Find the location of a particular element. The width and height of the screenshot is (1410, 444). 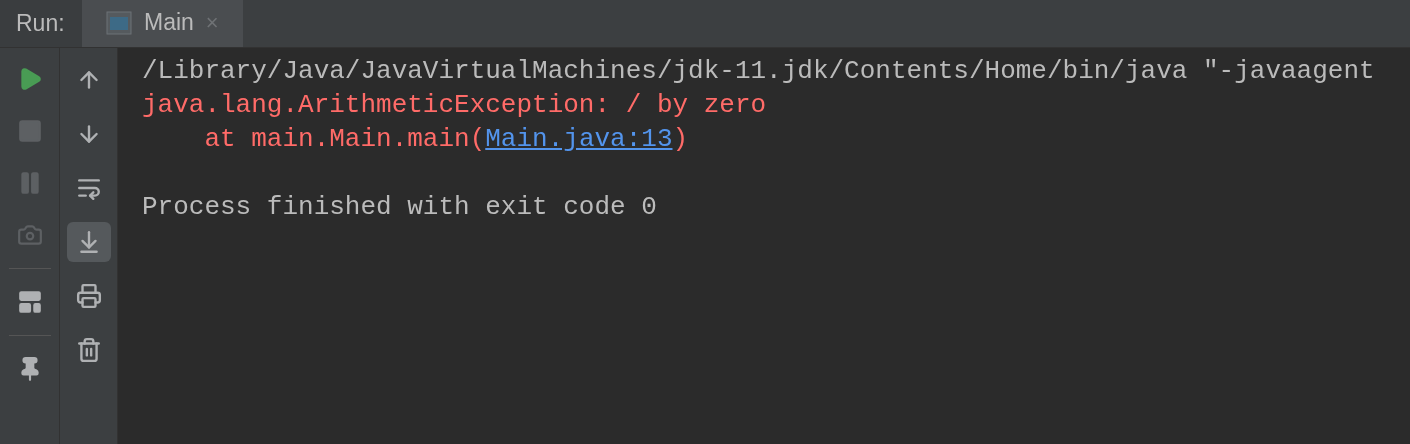

scroll-to-end-icon is located at coordinates (88, 242).